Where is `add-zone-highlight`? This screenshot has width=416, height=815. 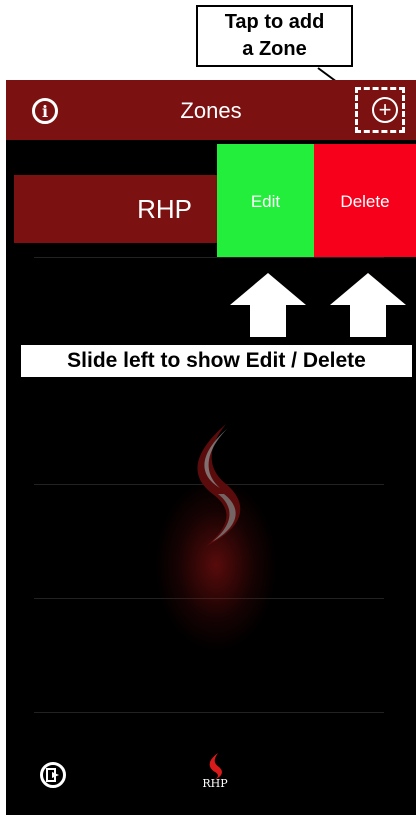
add-zone-highlight is located at coordinates (380, 110).